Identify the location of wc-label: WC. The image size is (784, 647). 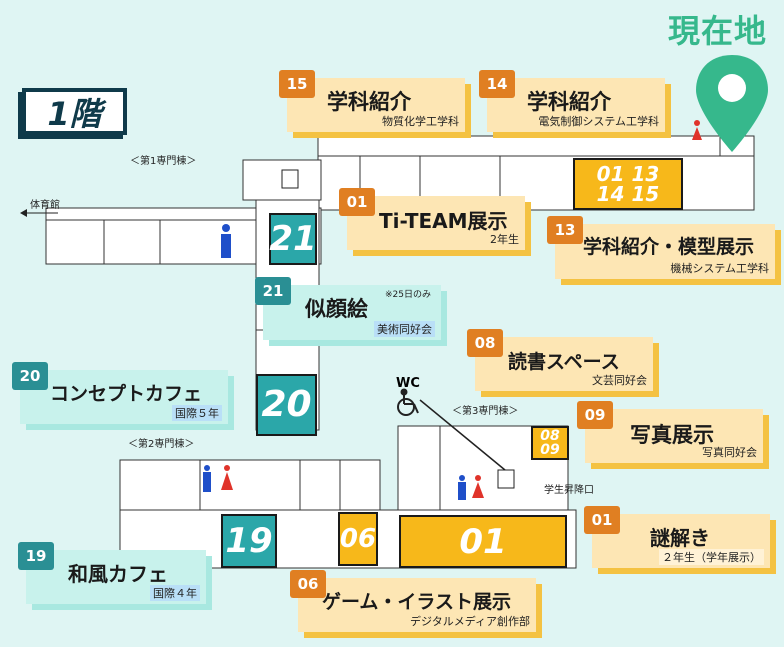
(408, 383).